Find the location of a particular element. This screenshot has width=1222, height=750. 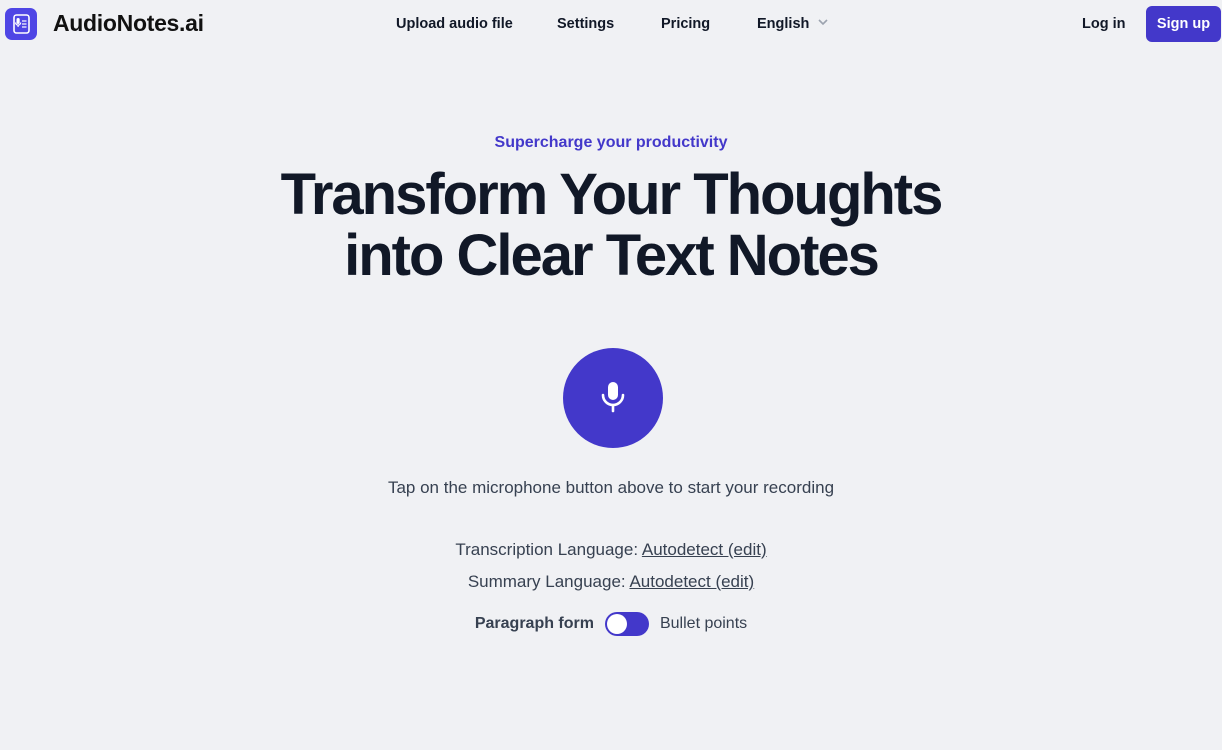

language-dropdown: English is located at coordinates (793, 24).